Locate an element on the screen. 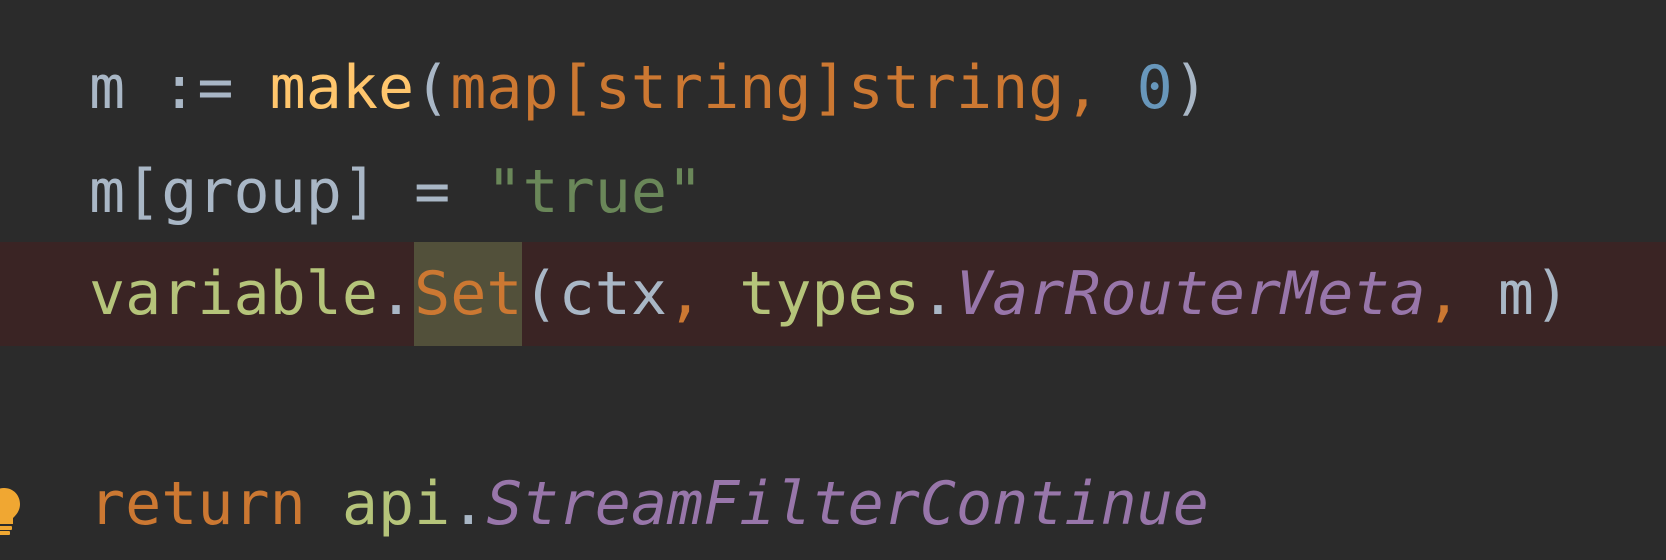 Image resolution: width=1666 pixels, height=560 pixels. token-assign: := is located at coordinates (197, 88).